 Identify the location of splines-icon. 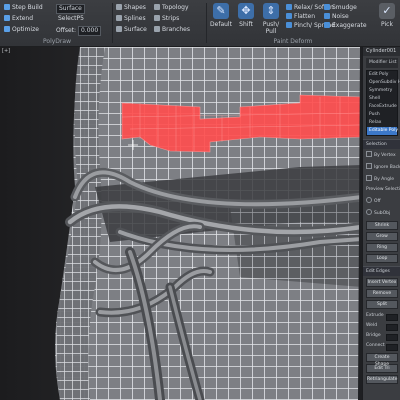
(119, 18).